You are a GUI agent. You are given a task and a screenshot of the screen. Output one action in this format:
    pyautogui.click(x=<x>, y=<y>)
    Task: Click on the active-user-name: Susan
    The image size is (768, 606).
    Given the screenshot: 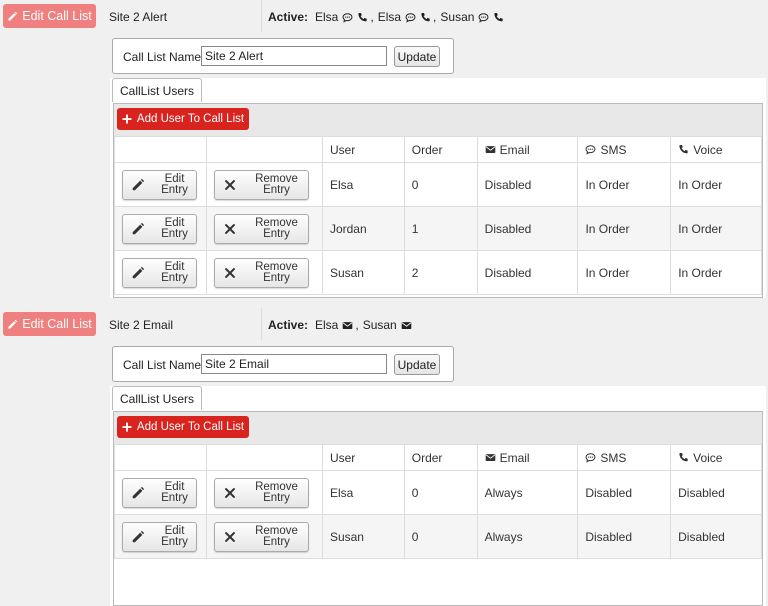 What is the action you would take?
    pyautogui.click(x=457, y=17)
    